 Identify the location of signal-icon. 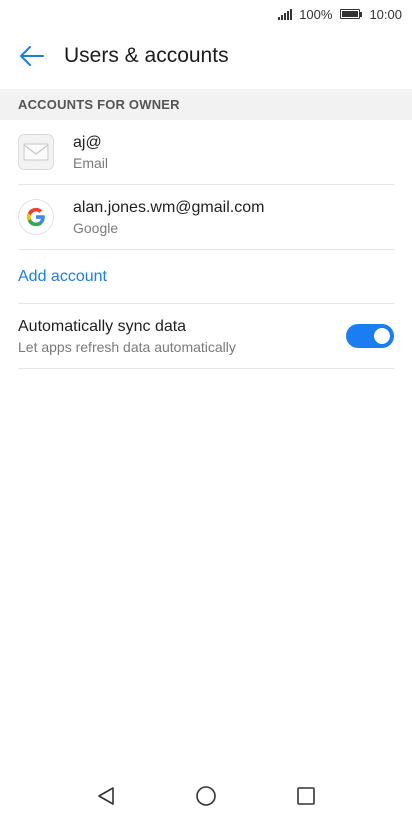
(285, 14).